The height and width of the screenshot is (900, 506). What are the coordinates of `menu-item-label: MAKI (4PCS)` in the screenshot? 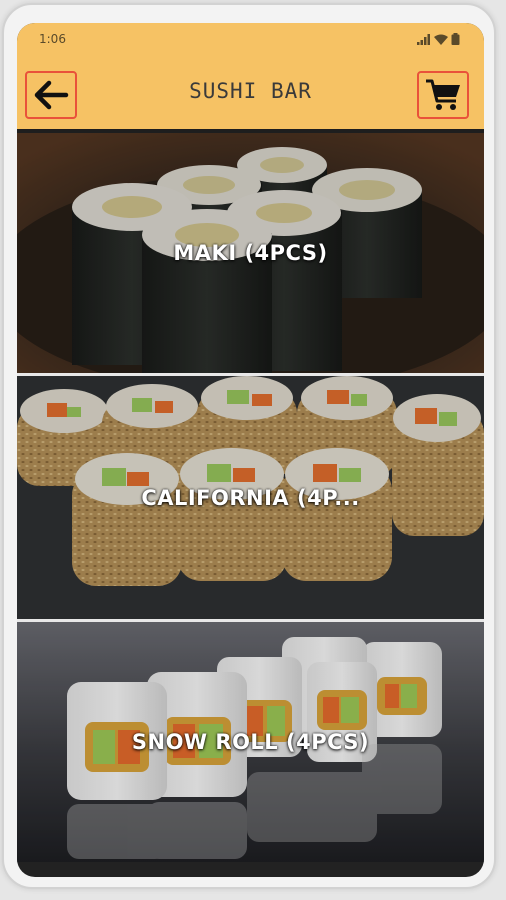 It's located at (250, 253).